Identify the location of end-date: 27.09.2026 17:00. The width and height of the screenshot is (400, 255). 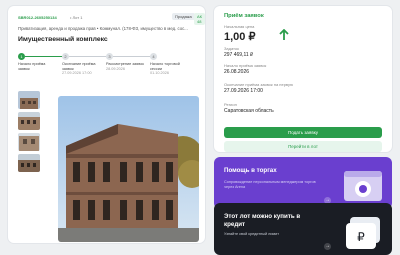
(243, 91).